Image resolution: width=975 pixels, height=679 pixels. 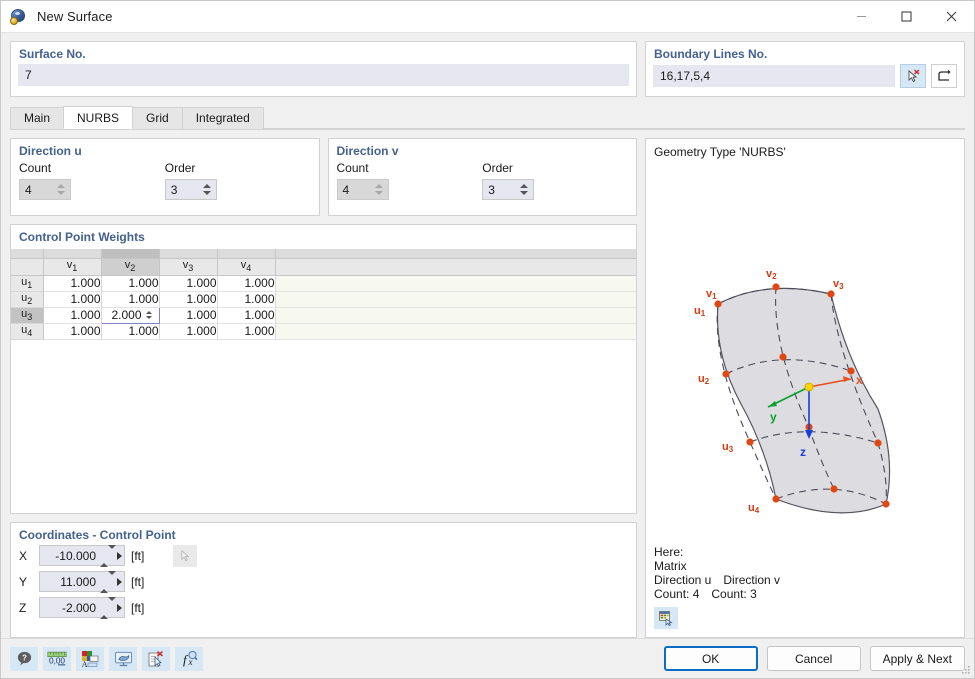 What do you see at coordinates (190, 189) in the screenshot?
I see `direction-u-order-stepper: 3` at bounding box center [190, 189].